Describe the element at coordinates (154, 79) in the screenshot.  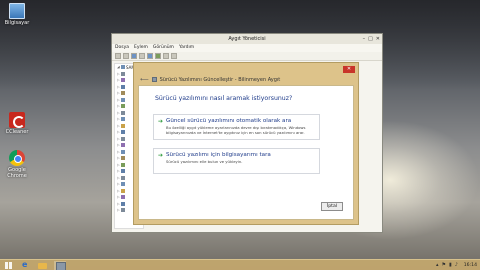
I see `device-icon` at that location.